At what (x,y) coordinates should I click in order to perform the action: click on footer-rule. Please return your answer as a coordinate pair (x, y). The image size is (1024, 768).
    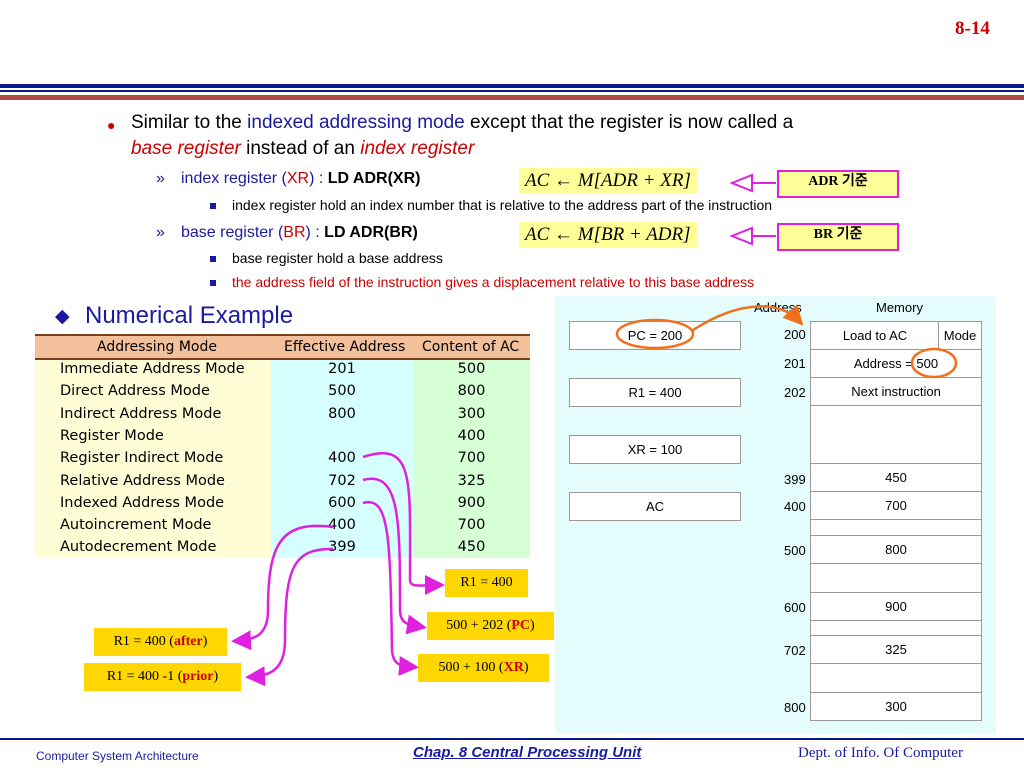
    Looking at the image, I should click on (512, 739).